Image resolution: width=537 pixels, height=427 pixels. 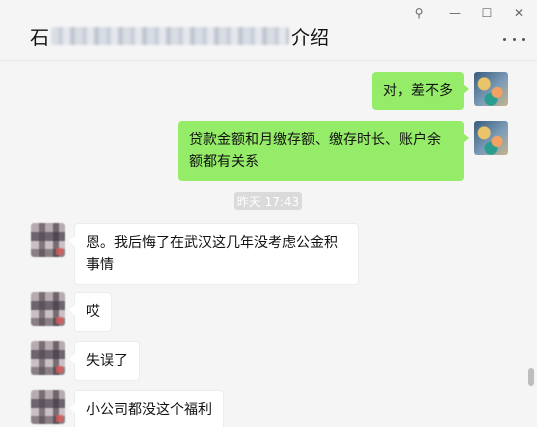 I want to click on more-icon, so click(x=514, y=39).